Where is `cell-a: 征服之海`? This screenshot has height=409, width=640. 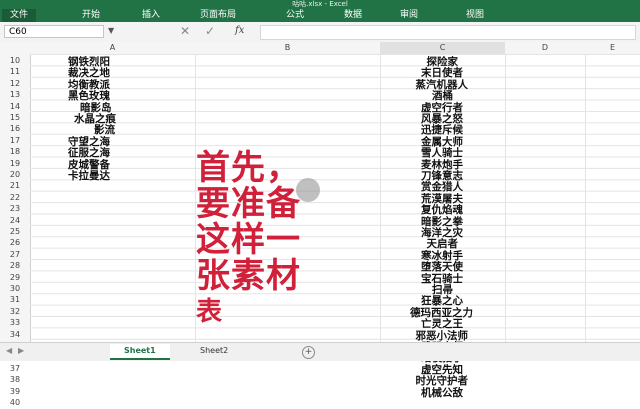 cell-a: 征服之海 is located at coordinates (89, 153).